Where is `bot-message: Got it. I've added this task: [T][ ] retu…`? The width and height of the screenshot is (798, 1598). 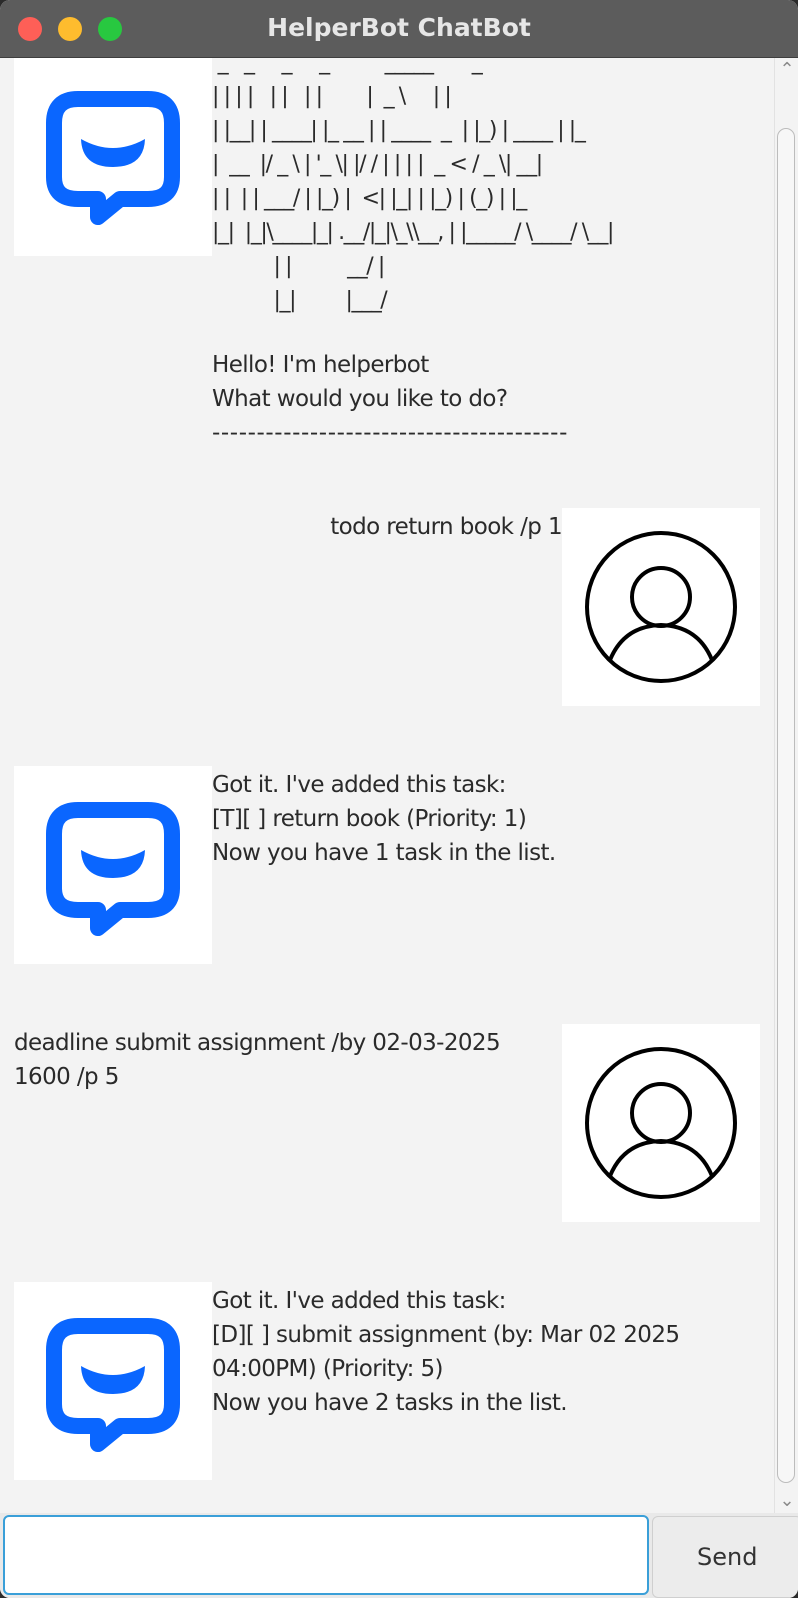 bot-message: Got it. I've added this task: [T][ ] retu… is located at coordinates (387, 867).